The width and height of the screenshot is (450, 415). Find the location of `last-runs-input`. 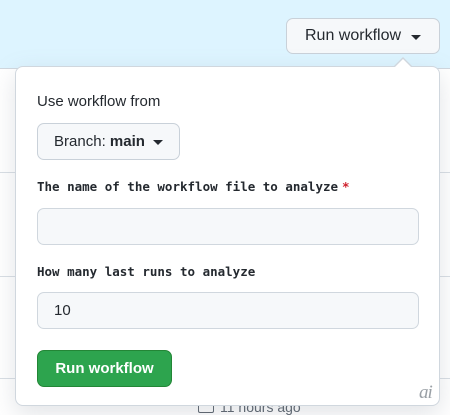

last-runs-input is located at coordinates (228, 310).